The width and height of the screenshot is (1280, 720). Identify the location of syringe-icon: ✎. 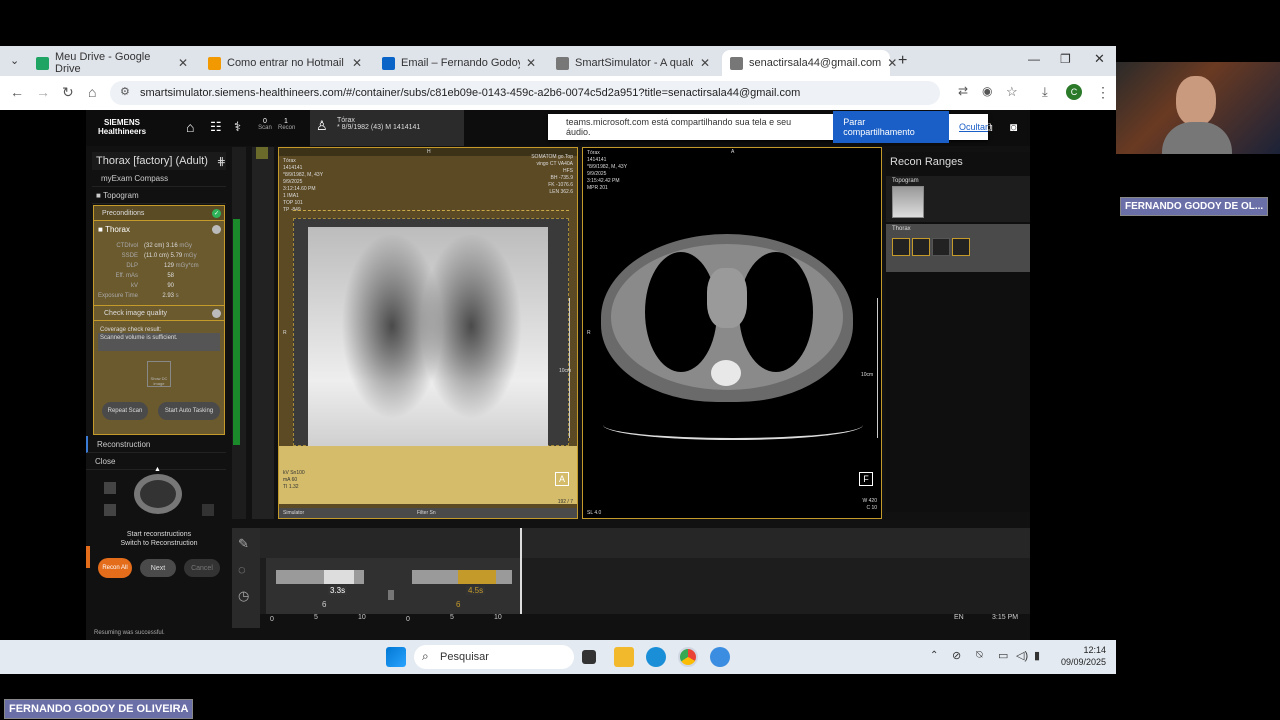
(243, 544).